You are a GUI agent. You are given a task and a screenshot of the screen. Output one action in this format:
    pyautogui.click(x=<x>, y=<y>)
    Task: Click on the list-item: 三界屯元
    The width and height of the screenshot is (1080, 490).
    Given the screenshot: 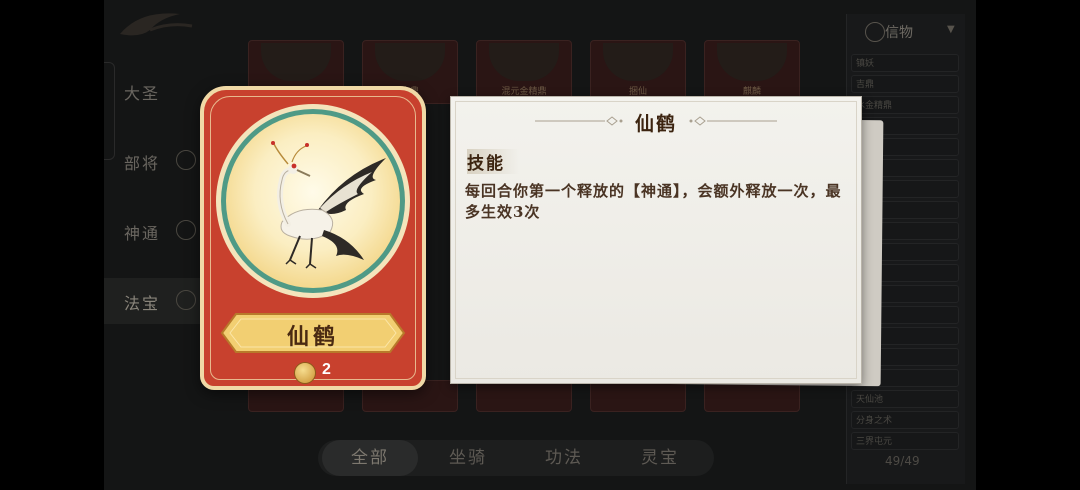 What is the action you would take?
    pyautogui.click(x=905, y=441)
    